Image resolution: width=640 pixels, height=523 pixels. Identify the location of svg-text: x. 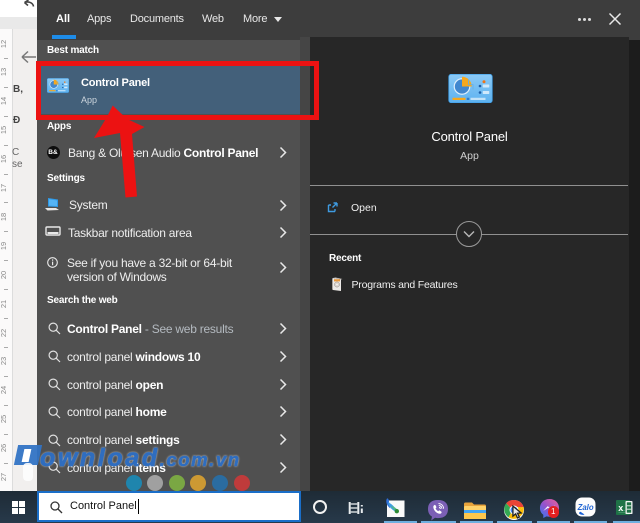
(620, 508).